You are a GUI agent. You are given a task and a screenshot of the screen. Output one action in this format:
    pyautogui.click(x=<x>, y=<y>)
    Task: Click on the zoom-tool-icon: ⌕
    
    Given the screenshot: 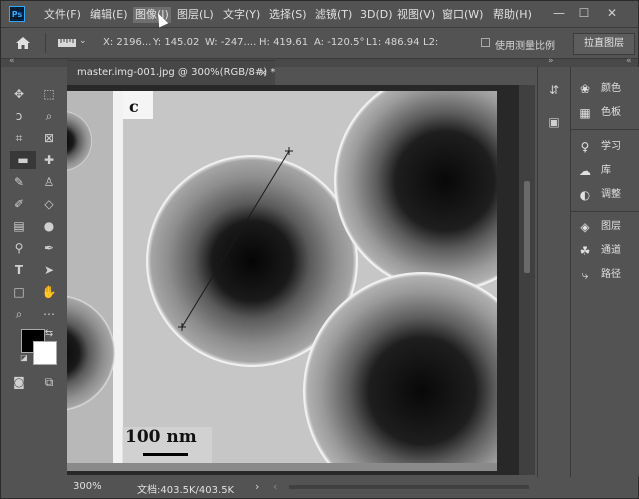 What is the action you would take?
    pyautogui.click(x=19, y=314)
    